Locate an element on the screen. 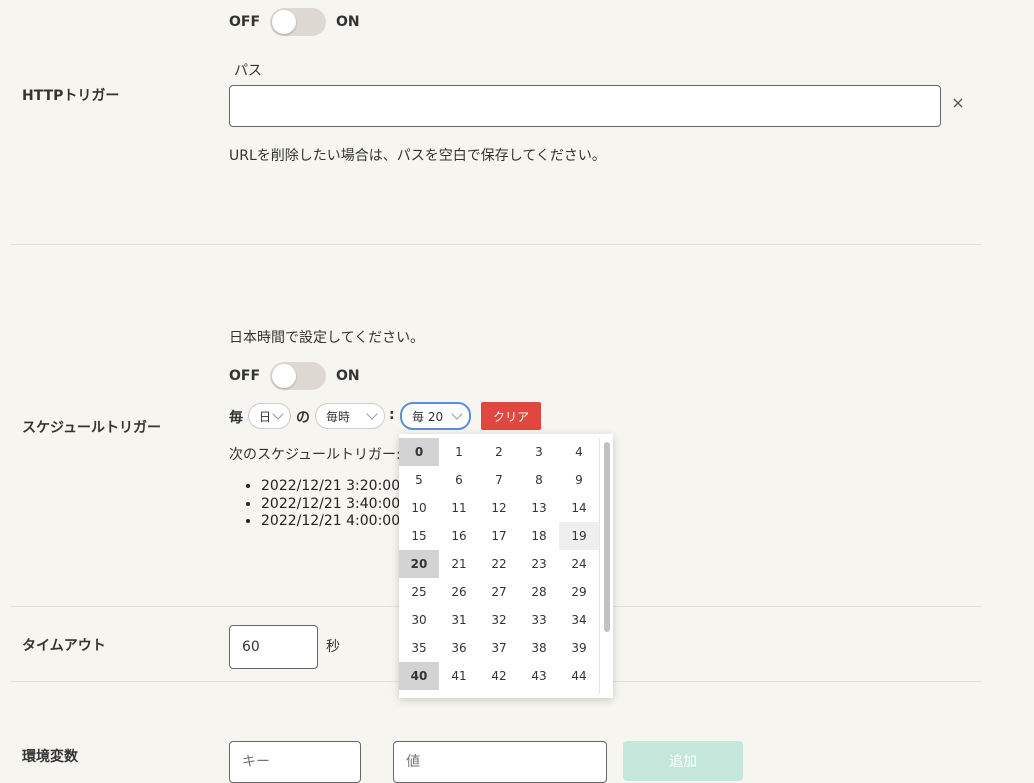  timeout-label: タイムアウト is located at coordinates (64, 646).